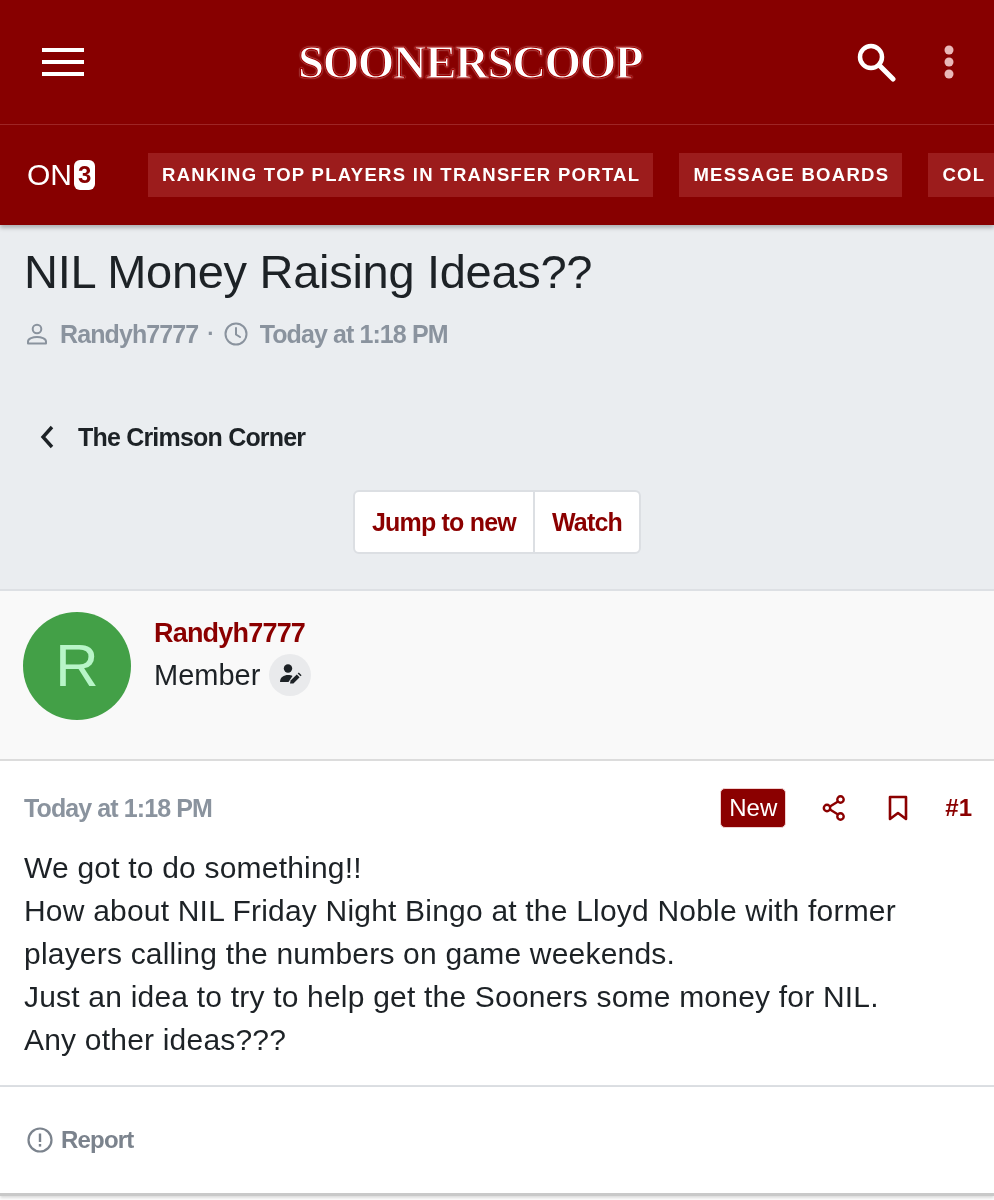 This screenshot has width=994, height=1200. Describe the element at coordinates (834, 808) in the screenshot. I see `share-icon` at that location.